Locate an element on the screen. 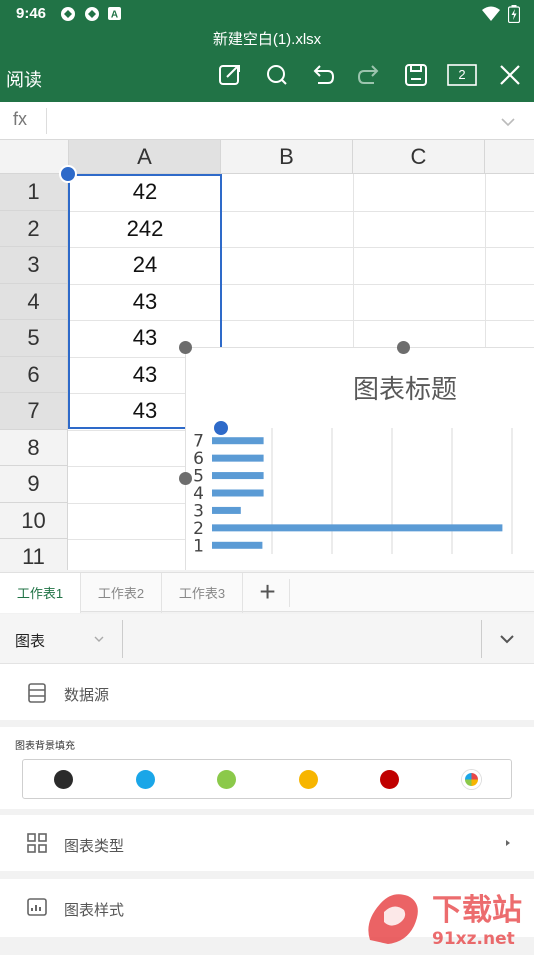 The height and width of the screenshot is (955, 534). save-icon is located at coordinates (416, 75).